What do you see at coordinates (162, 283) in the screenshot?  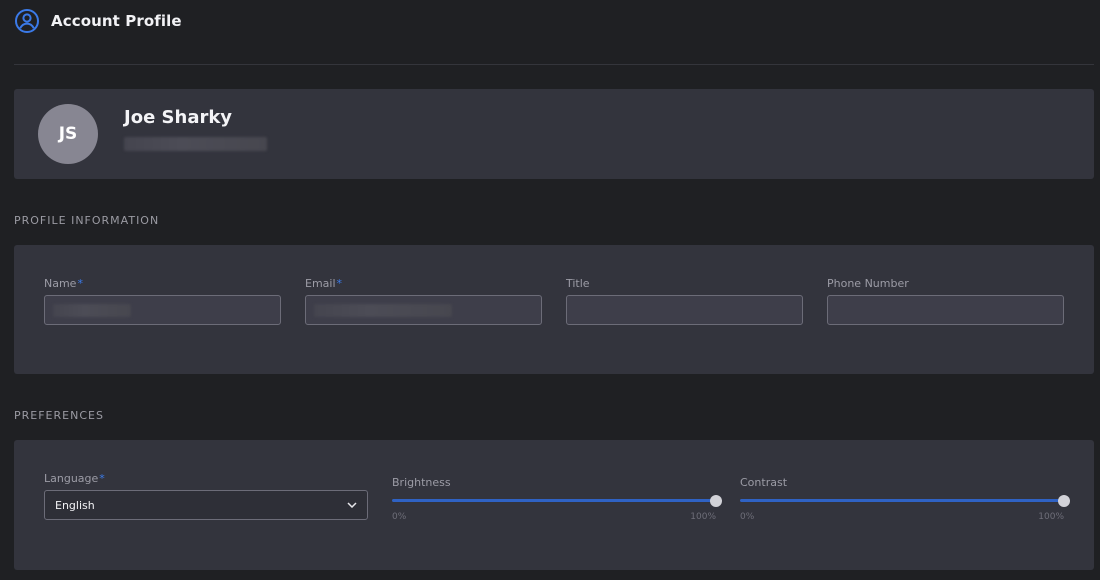 I see `field-label: Name*` at bounding box center [162, 283].